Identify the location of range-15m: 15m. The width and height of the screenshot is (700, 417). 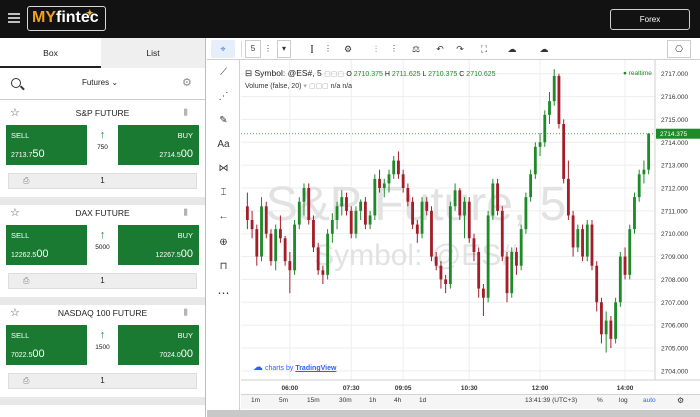
(313, 400).